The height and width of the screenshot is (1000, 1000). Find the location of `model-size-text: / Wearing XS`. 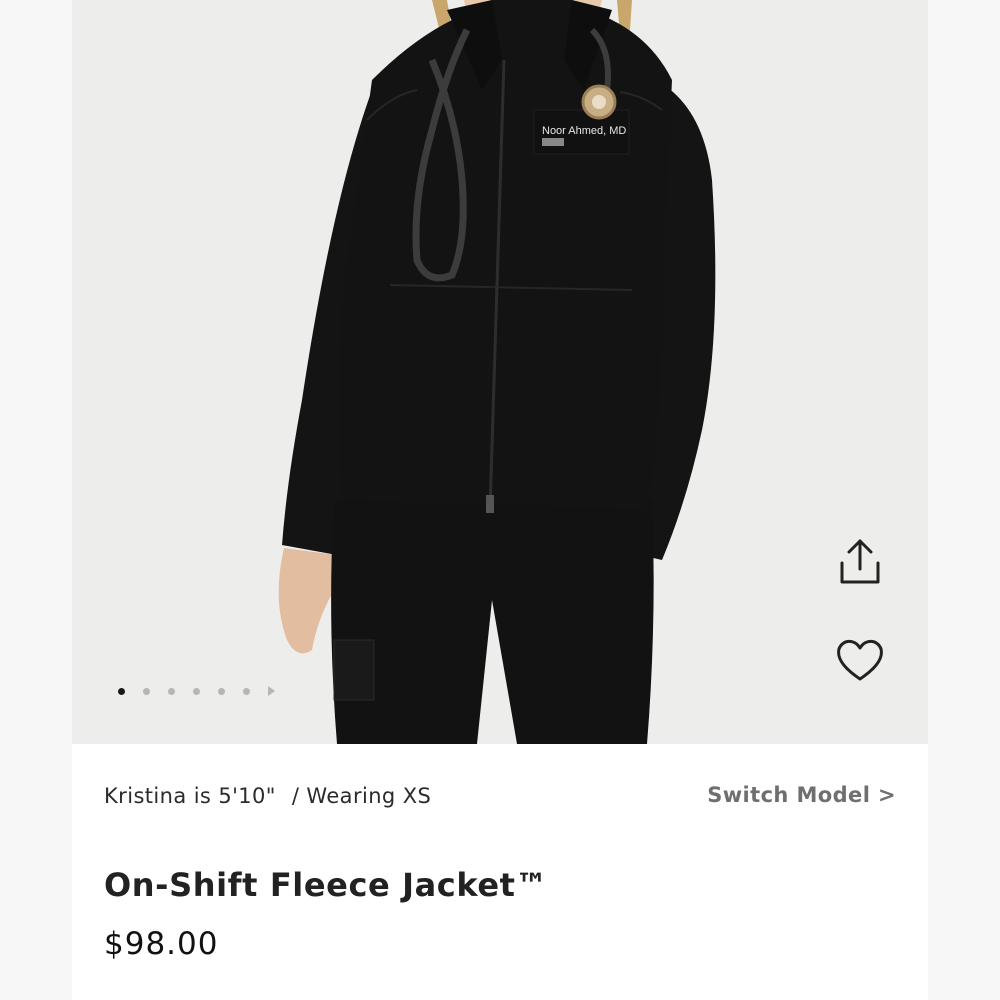

model-size-text: / Wearing XS is located at coordinates (361, 796).